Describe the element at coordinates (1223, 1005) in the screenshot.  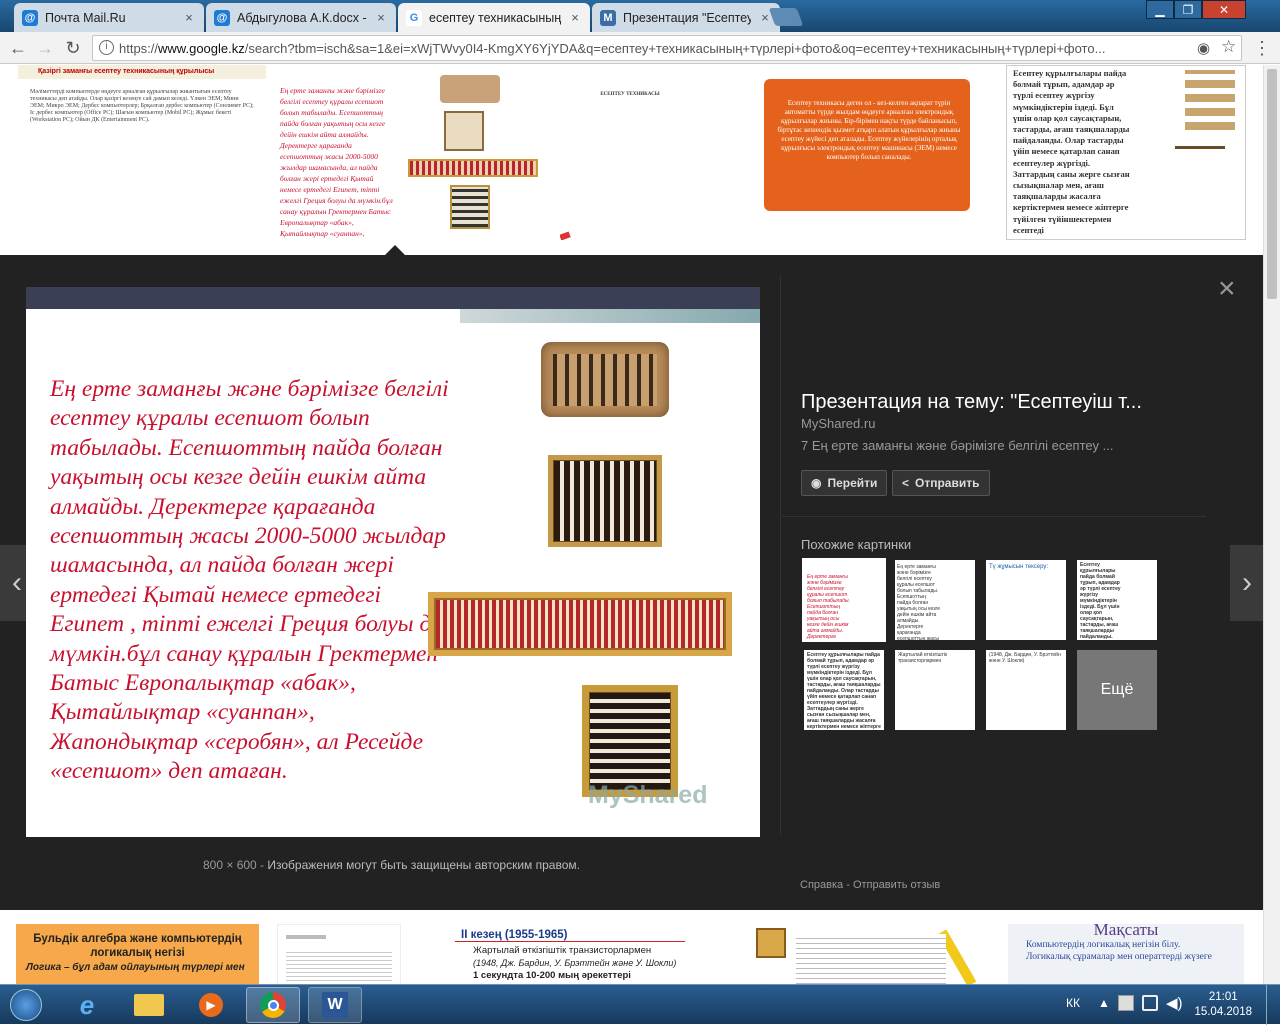
I see `clock: 21:01 15.04.2018` at that location.